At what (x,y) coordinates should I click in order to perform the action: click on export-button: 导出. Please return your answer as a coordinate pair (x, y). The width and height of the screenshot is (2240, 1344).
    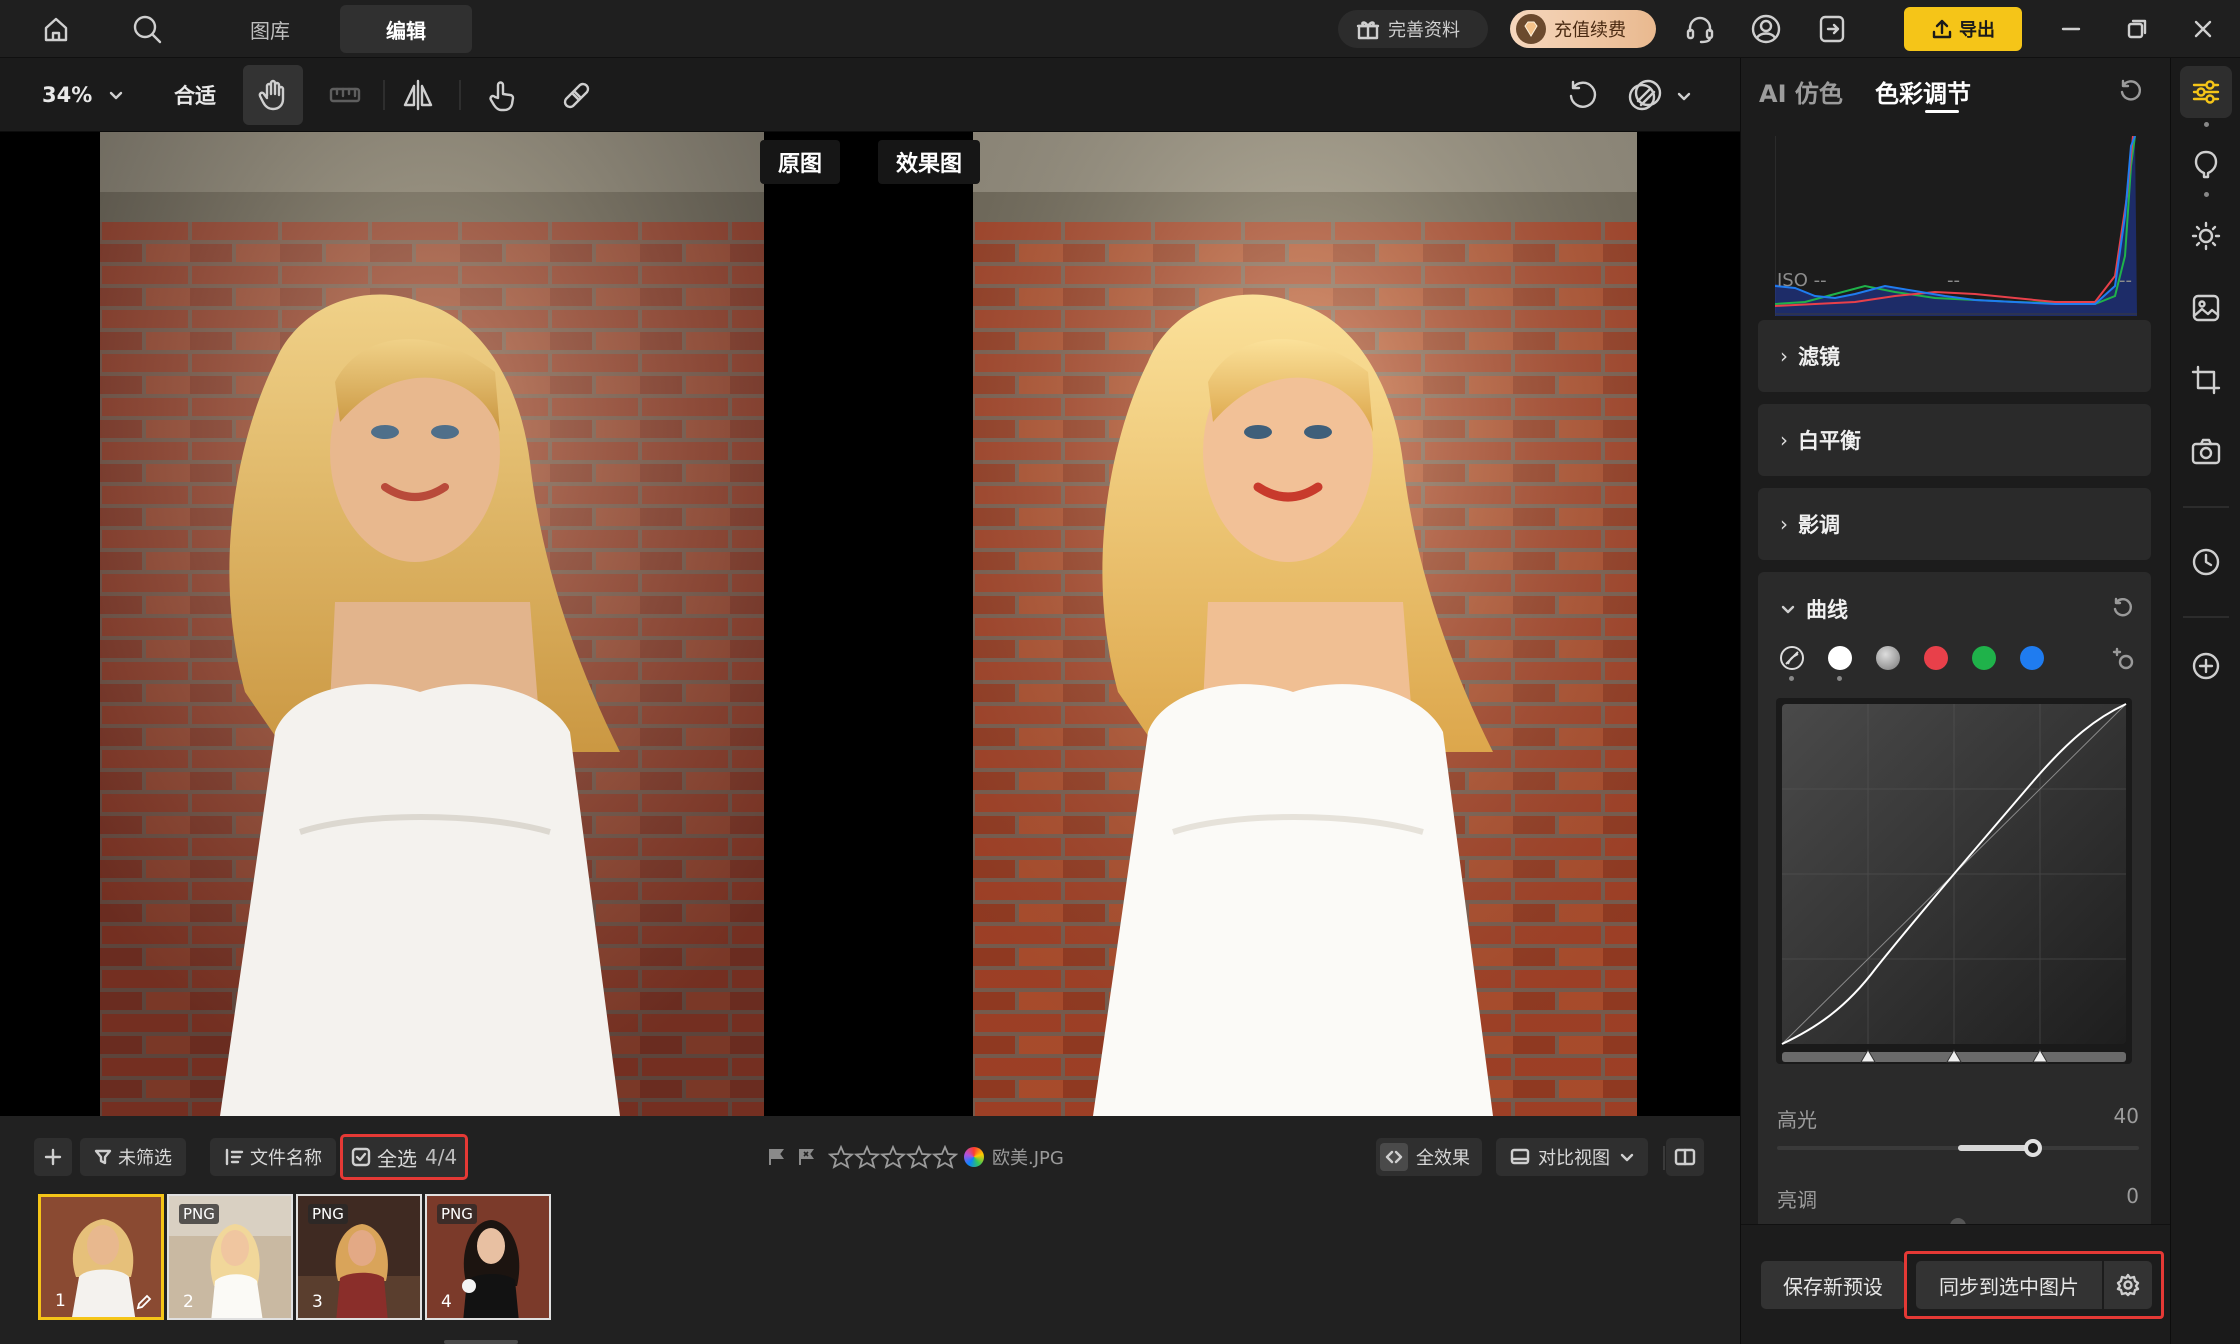
    Looking at the image, I should click on (1963, 29).